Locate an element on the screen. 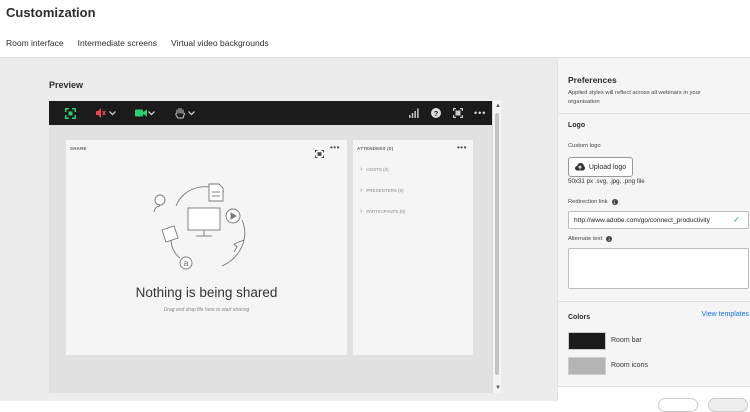 This screenshot has height=412, width=750. attendee-group-label: PARTICIPANTS (0) is located at coordinates (386, 211).